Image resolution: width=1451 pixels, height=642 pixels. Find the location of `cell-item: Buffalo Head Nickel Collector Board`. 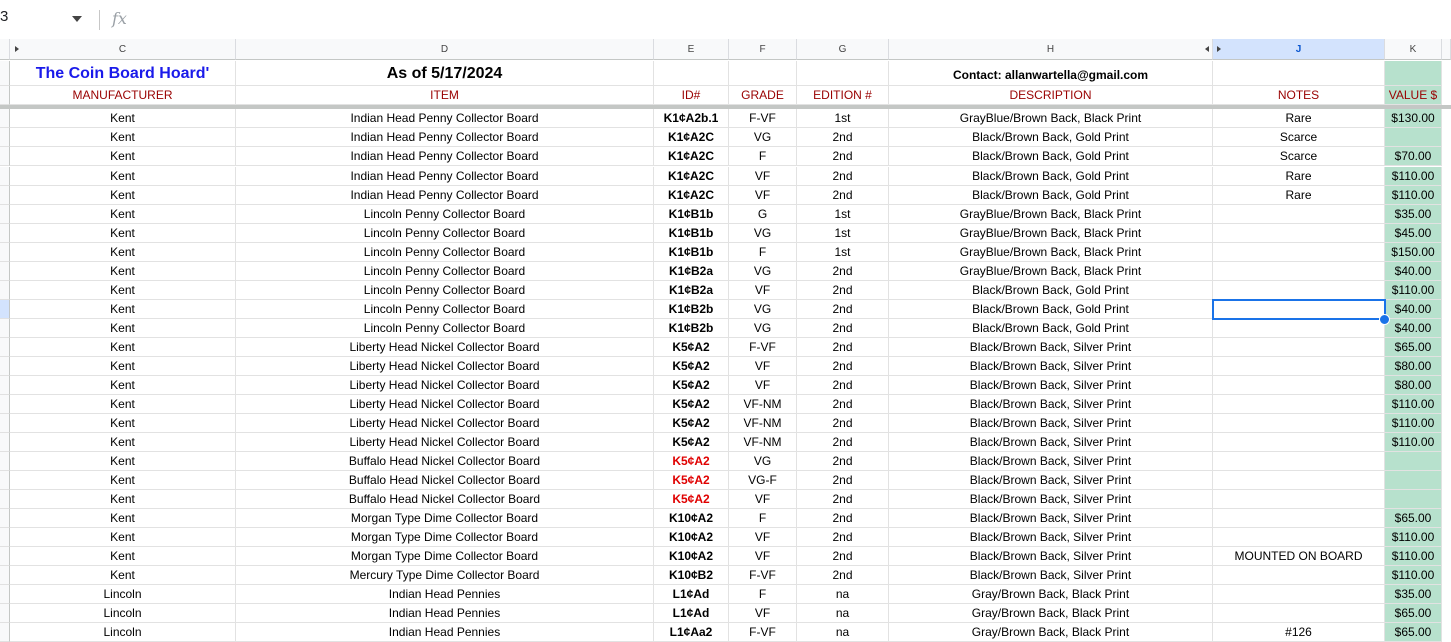

cell-item: Buffalo Head Nickel Collector Board is located at coordinates (445, 461).